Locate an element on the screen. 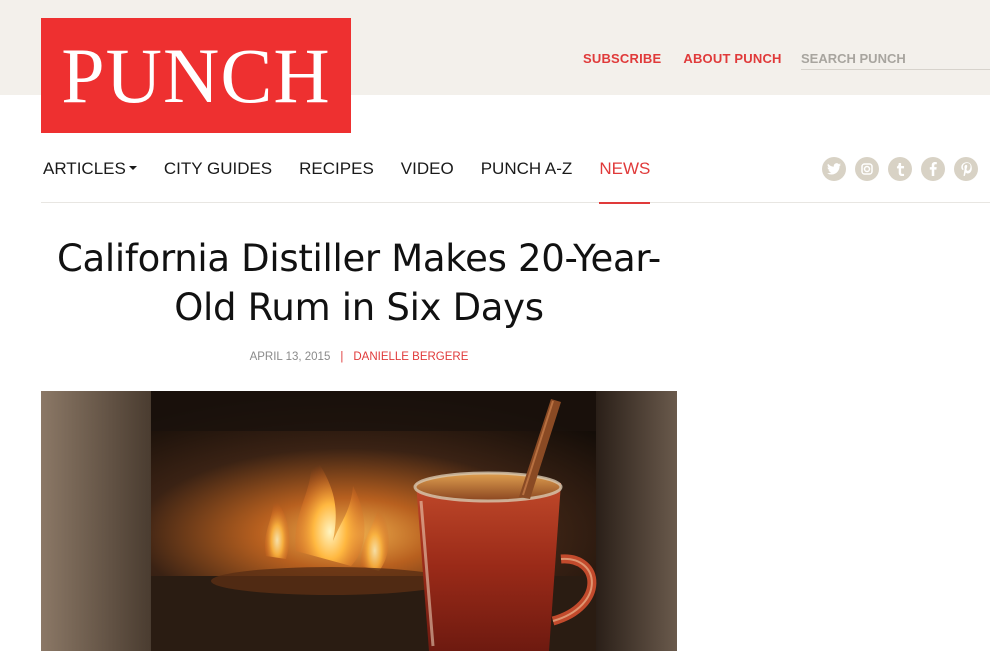 The width and height of the screenshot is (990, 651). nav-item-recipes: RECIPES is located at coordinates (336, 176).